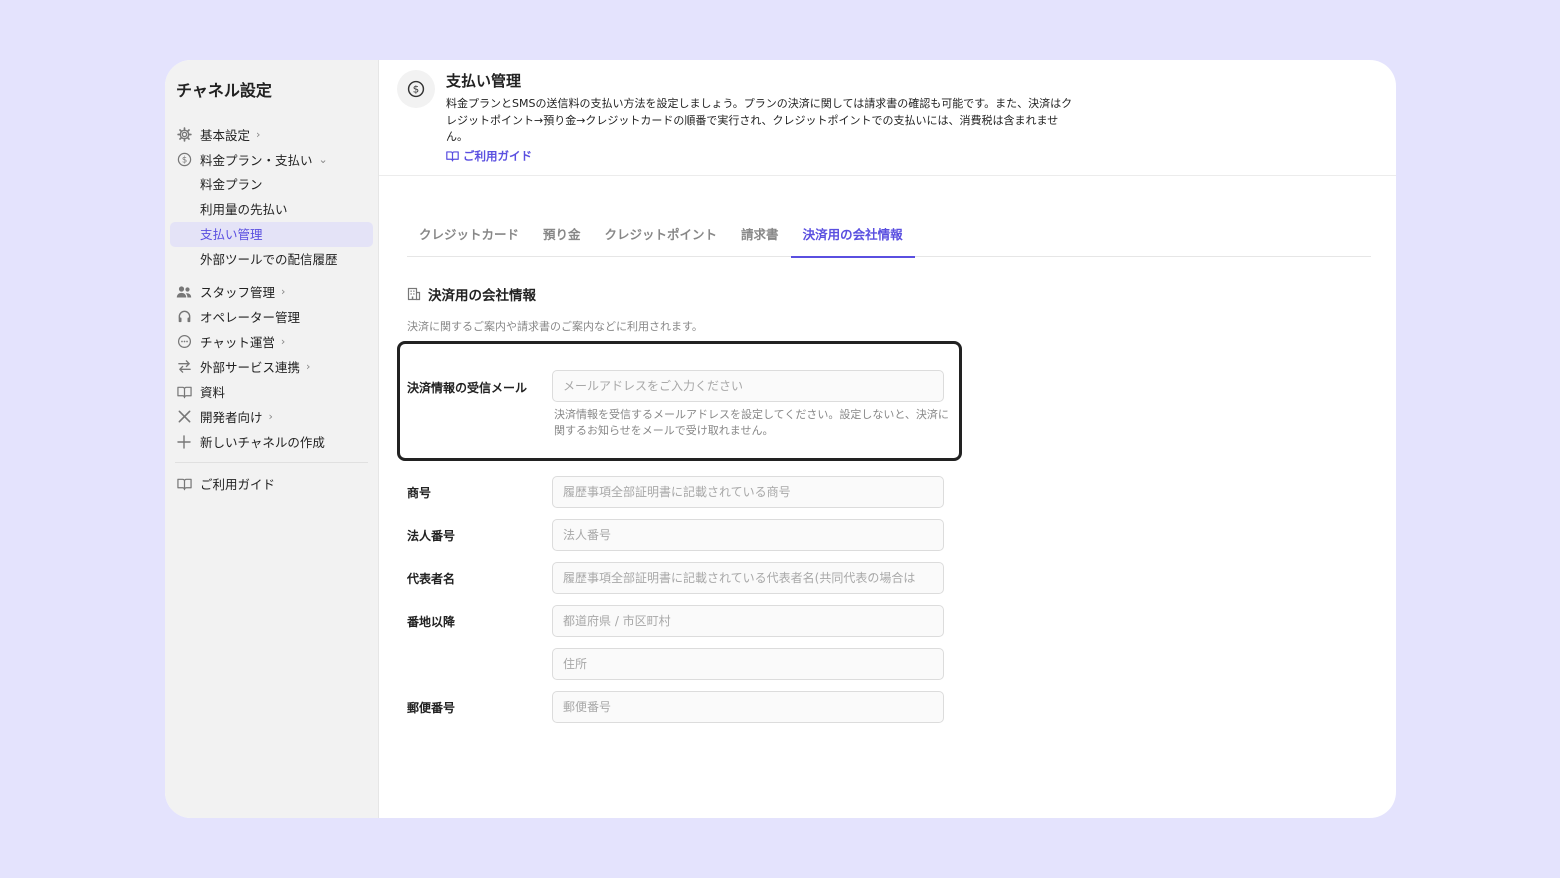  Describe the element at coordinates (184, 317) in the screenshot. I see `headset-icon` at that location.